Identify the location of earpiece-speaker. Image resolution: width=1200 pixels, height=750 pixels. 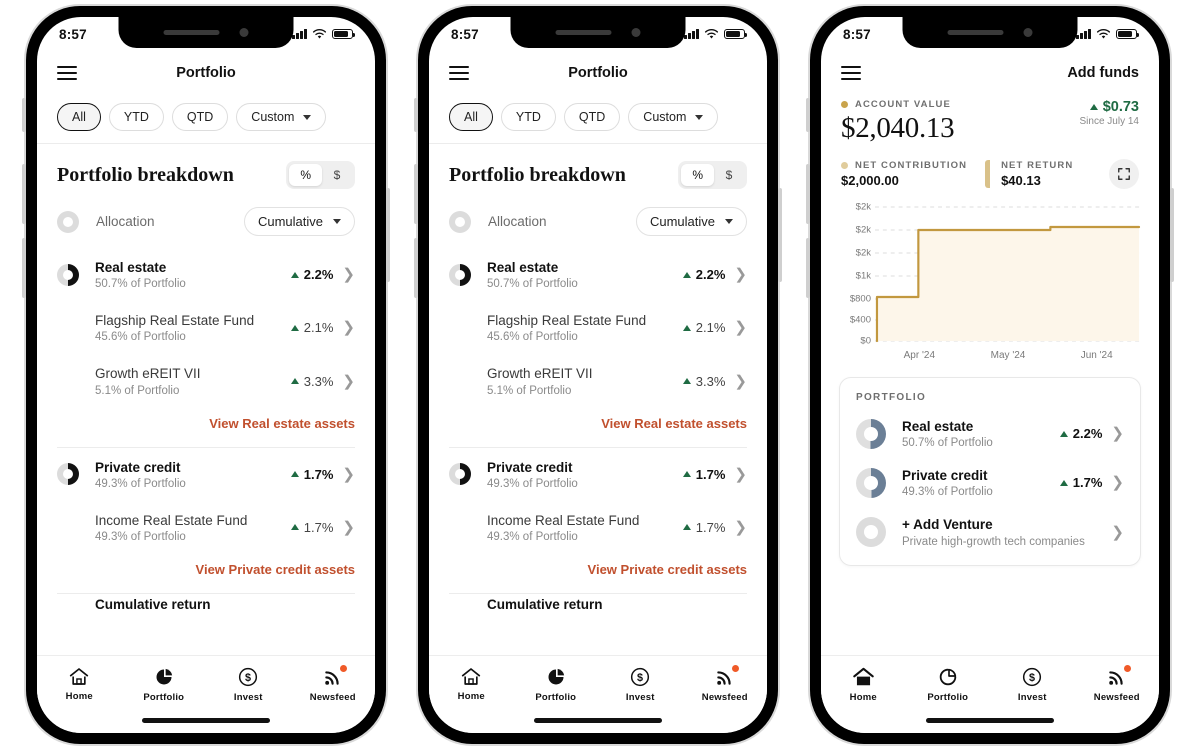
(191, 32).